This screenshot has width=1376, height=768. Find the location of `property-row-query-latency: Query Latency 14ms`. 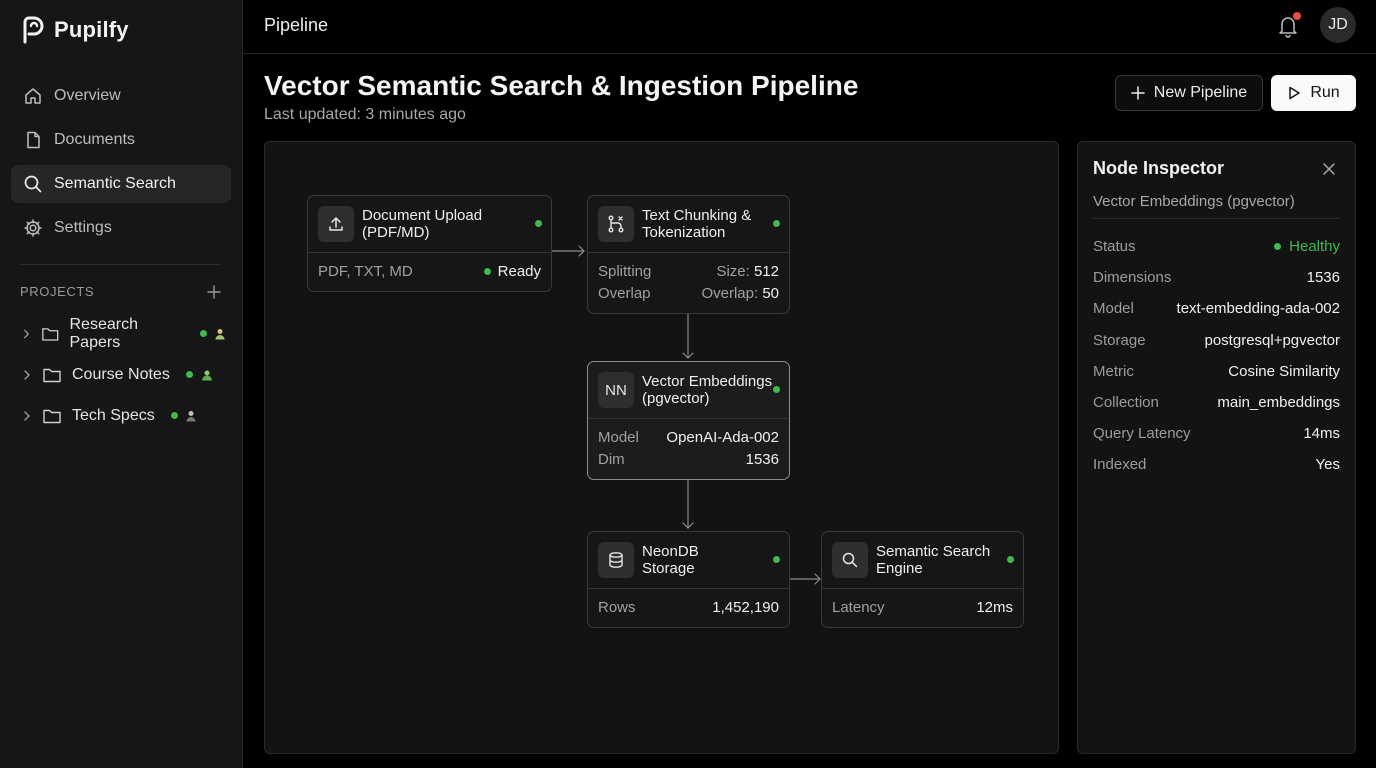

property-row-query-latency: Query Latency 14ms is located at coordinates (1216, 433).